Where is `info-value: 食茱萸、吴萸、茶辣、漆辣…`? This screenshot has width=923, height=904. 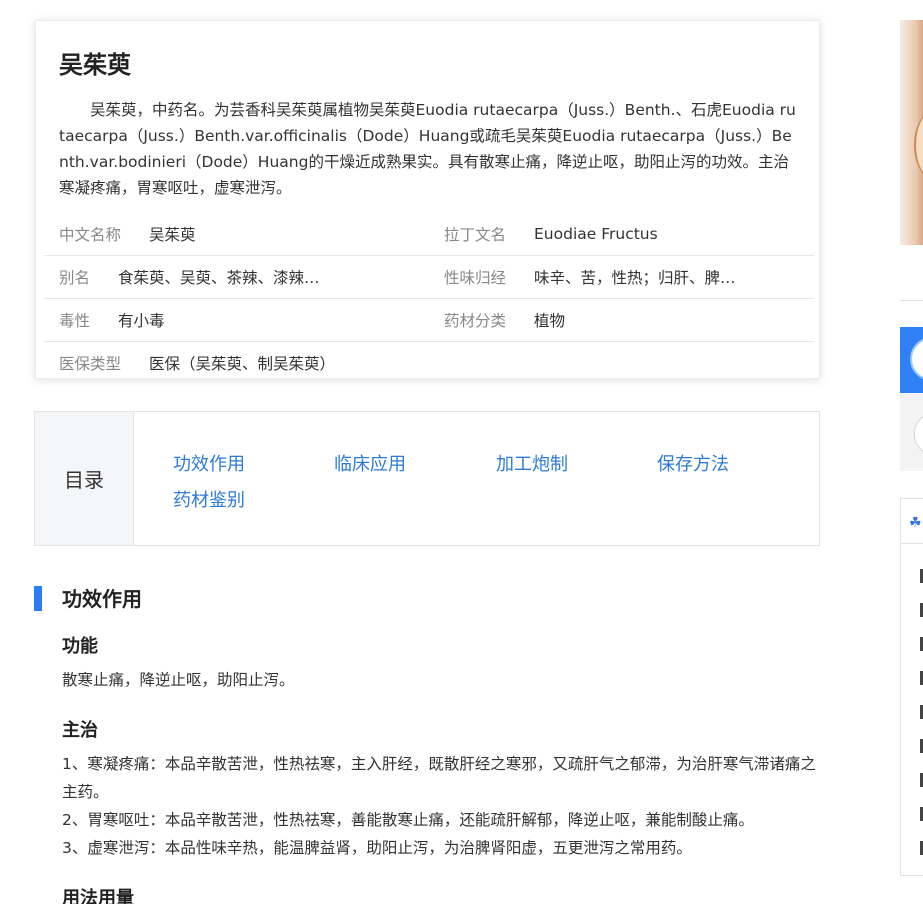 info-value: 食茱萸、吴萸、茶辣、漆辣… is located at coordinates (219, 277).